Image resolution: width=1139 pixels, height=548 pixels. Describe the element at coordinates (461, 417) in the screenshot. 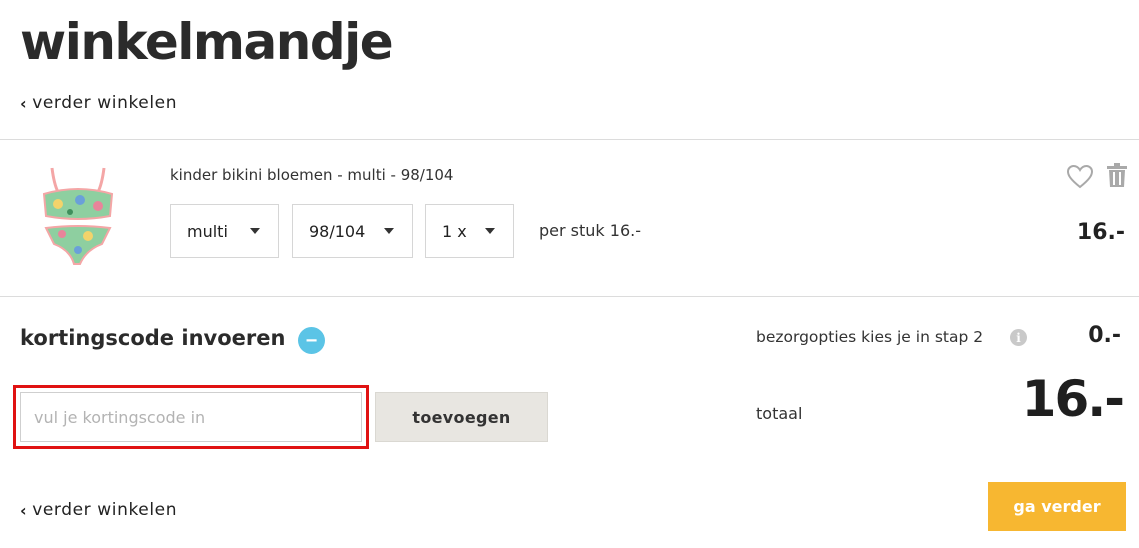

I see `add-discount-button: toevoegen` at that location.